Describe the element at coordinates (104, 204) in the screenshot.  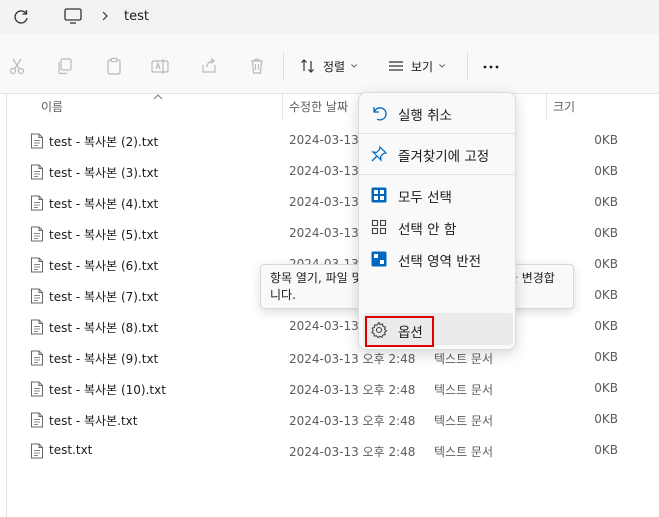
I see `file-name: test - 복사본 (4).txt` at that location.